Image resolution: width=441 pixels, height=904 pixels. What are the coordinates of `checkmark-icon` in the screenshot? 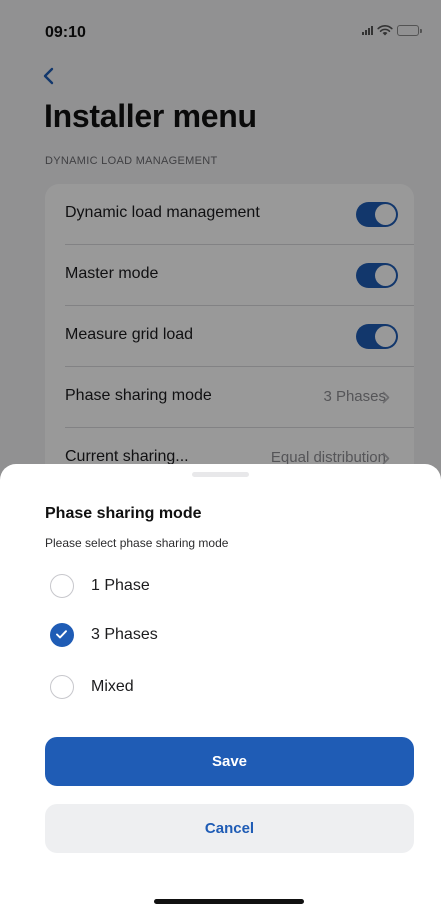 It's located at (61, 634).